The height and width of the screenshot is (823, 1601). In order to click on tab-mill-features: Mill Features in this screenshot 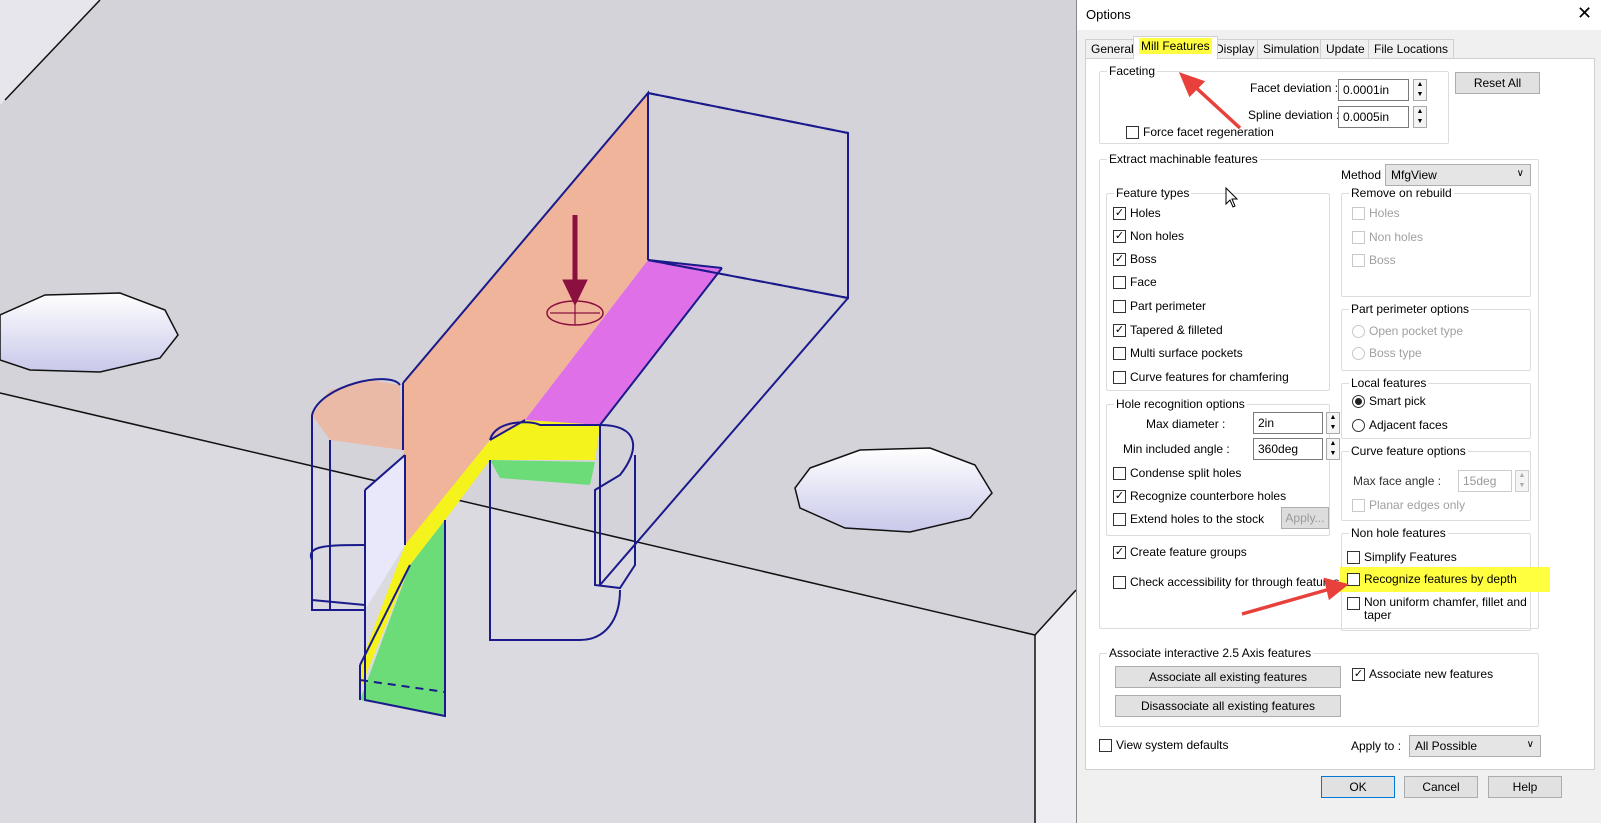, I will do `click(1175, 47)`.